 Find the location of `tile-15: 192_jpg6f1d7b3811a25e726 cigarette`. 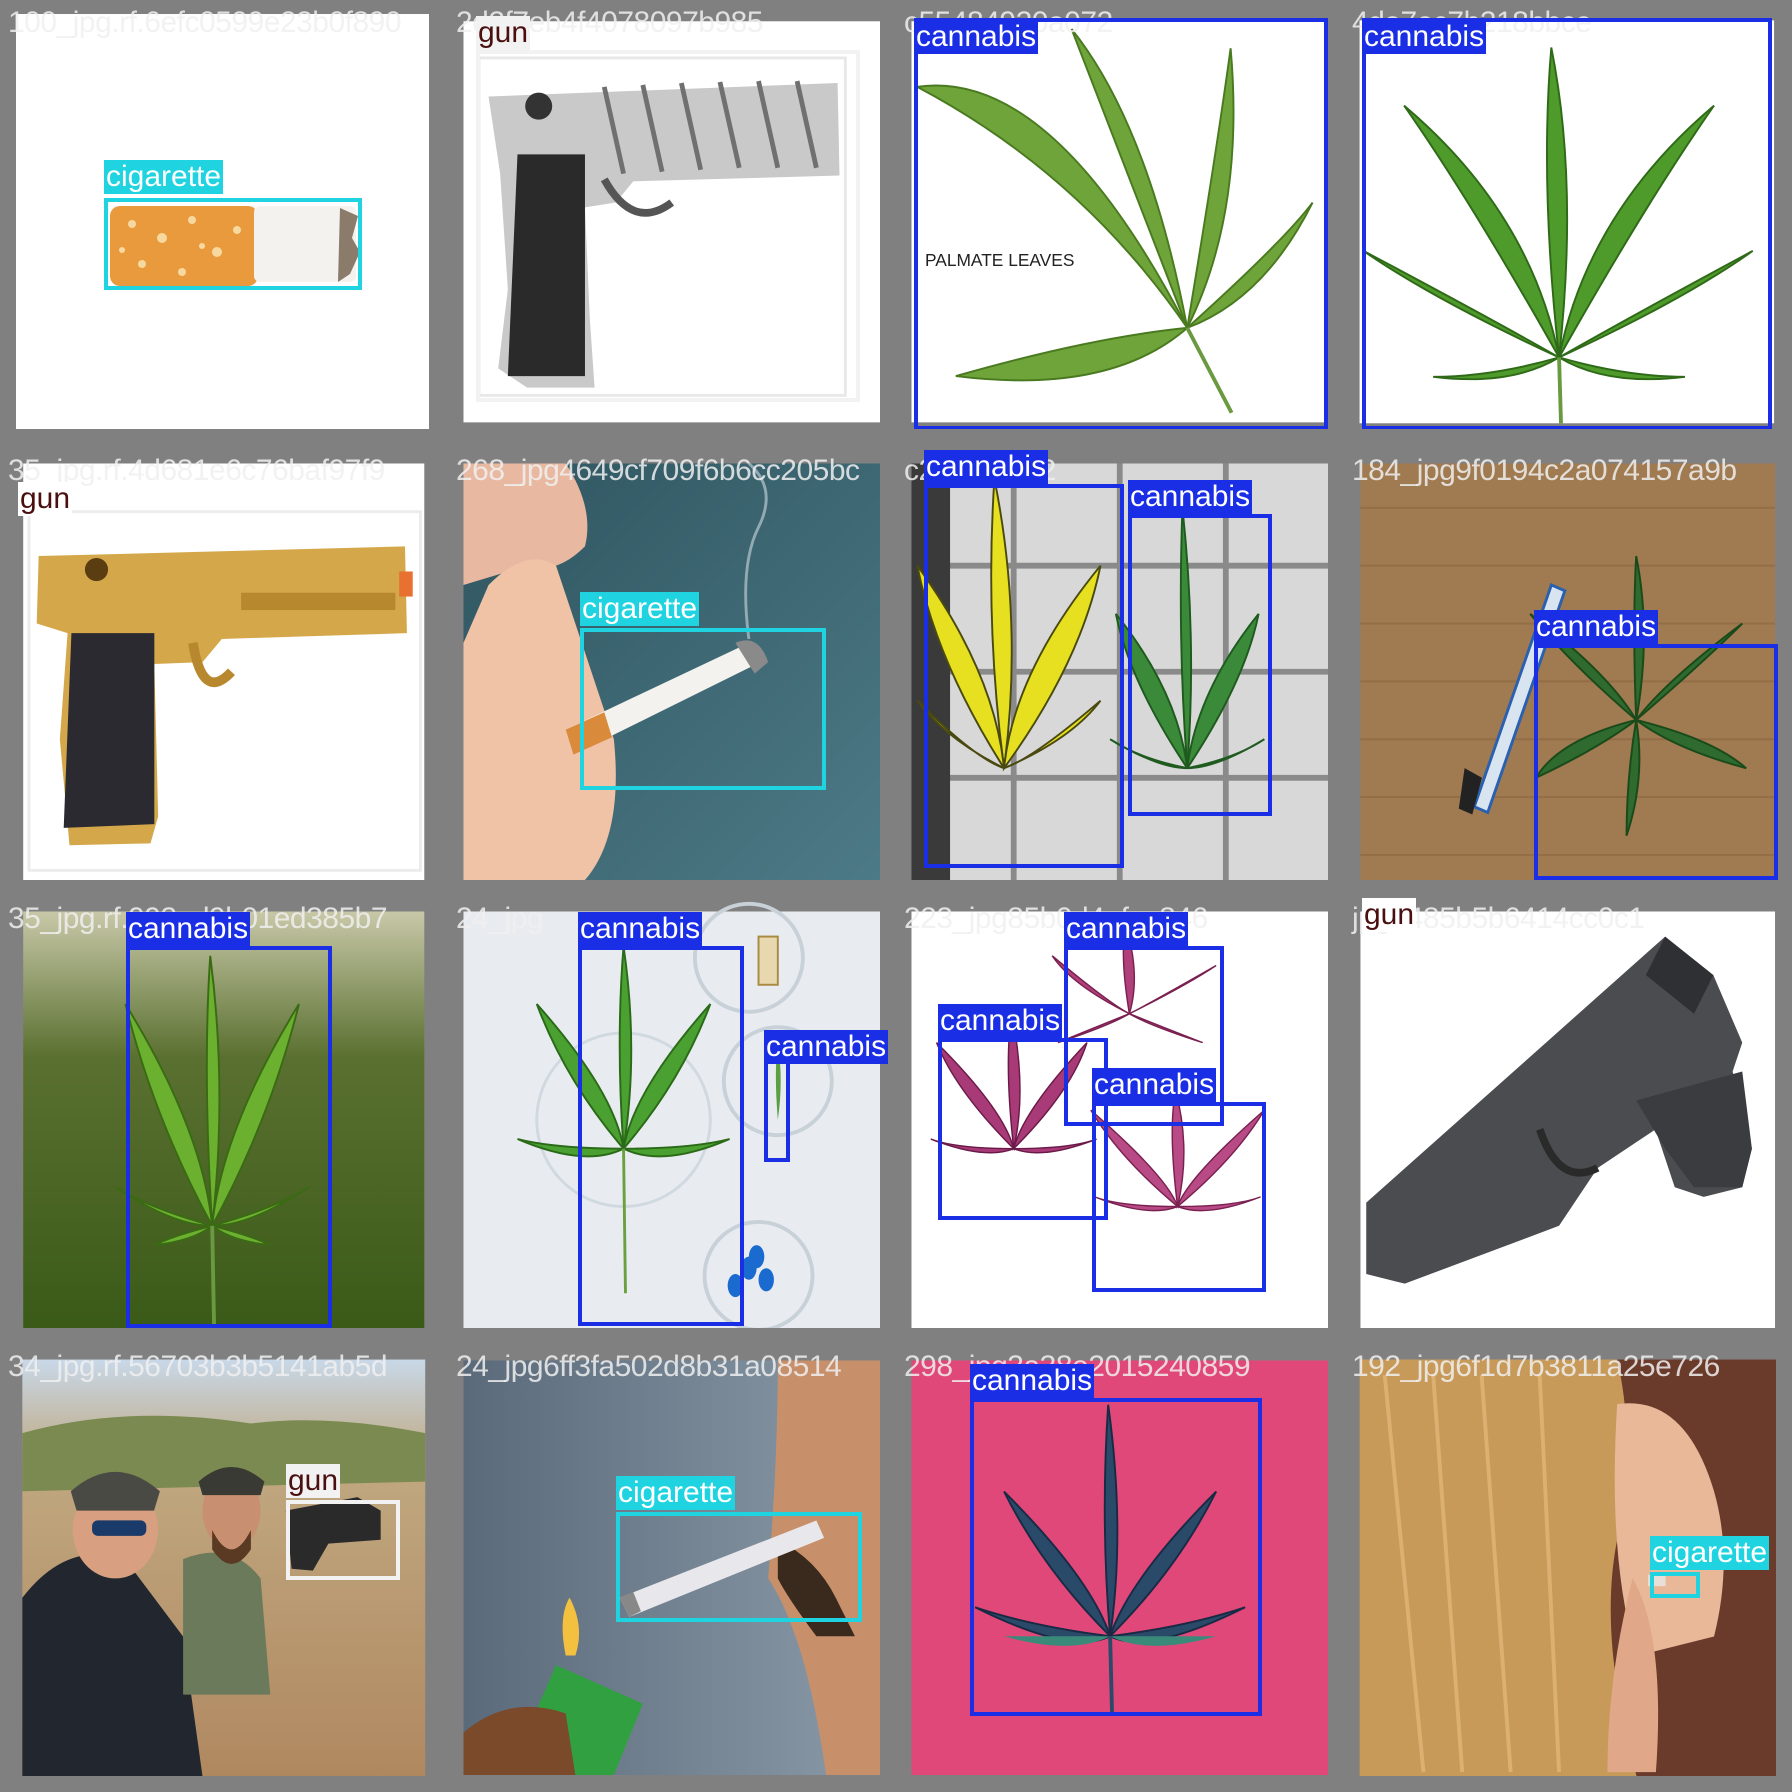

tile-15: 192_jpg6f1d7b3811a25e726 cigarette is located at coordinates (1568, 1568).